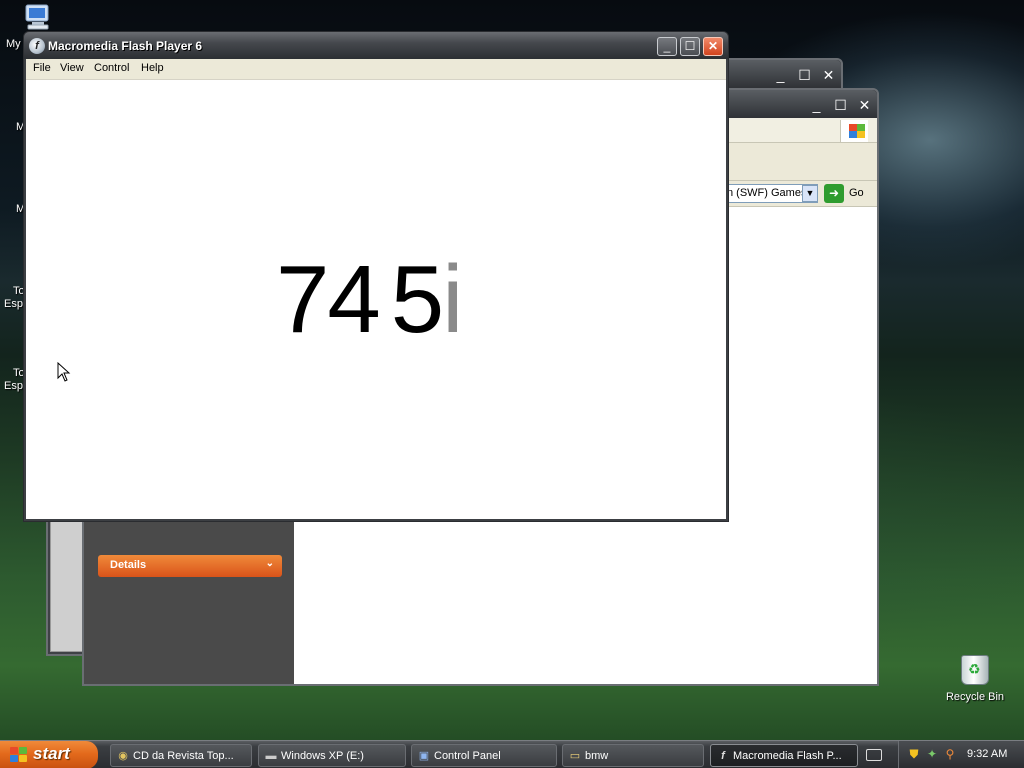 The image size is (1024, 768). Describe the element at coordinates (332, 755) in the screenshot. I see `taskbar-item: ▬ Windows XP (E:)` at that location.